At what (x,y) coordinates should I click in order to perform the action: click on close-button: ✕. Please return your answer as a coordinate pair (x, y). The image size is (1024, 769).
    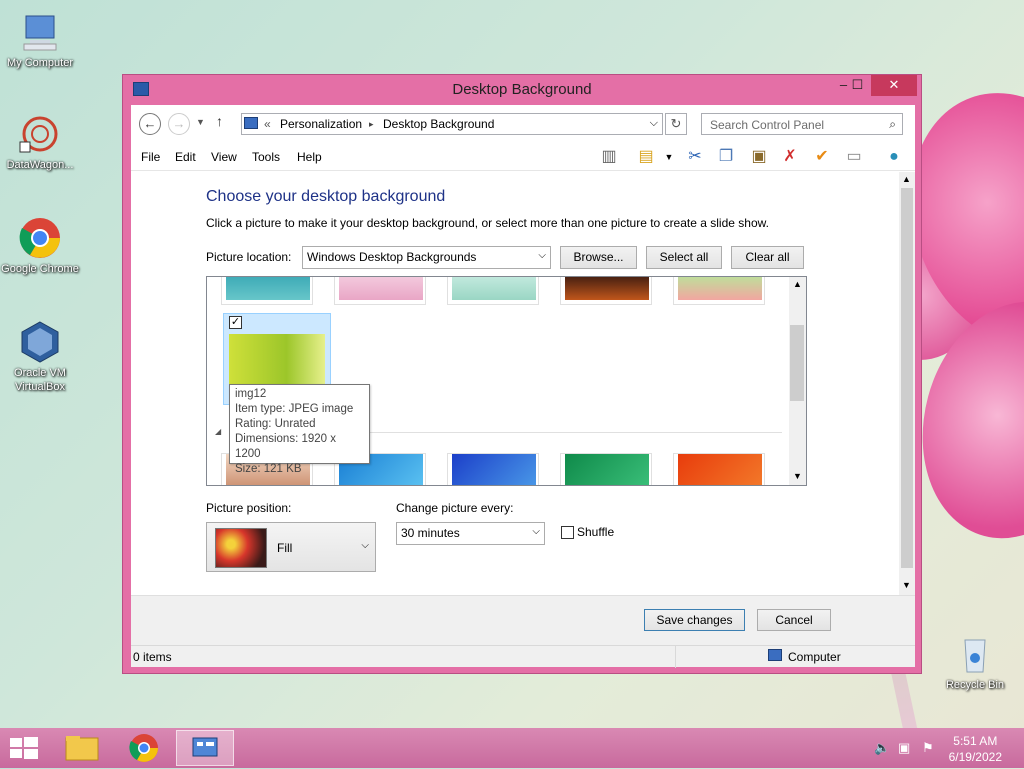
    Looking at the image, I should click on (894, 85).